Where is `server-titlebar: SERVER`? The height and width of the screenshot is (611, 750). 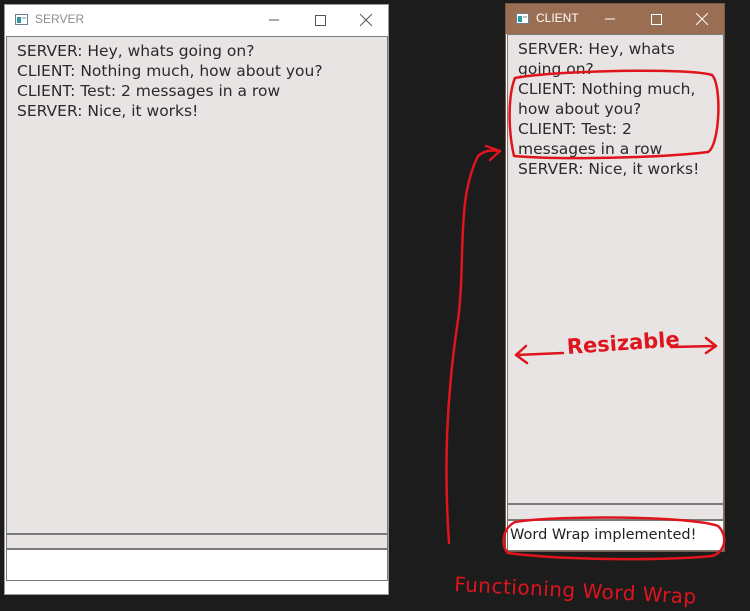
server-titlebar: SERVER is located at coordinates (196, 20).